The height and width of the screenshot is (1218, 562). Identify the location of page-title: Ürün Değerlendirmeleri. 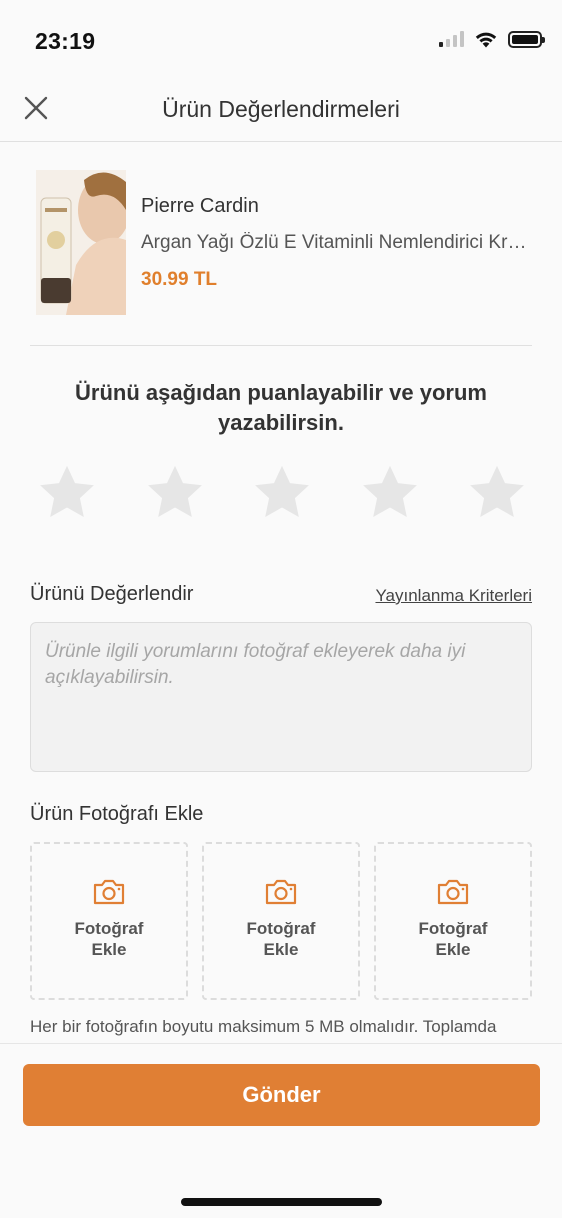
(281, 109).